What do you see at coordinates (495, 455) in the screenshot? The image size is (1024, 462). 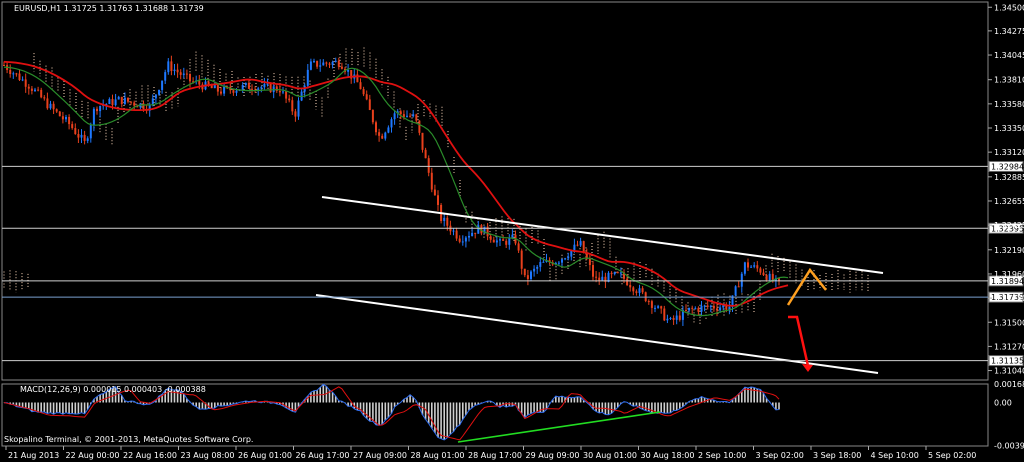 I see `time-tick-label: 28 Aug 17:00` at bounding box center [495, 455].